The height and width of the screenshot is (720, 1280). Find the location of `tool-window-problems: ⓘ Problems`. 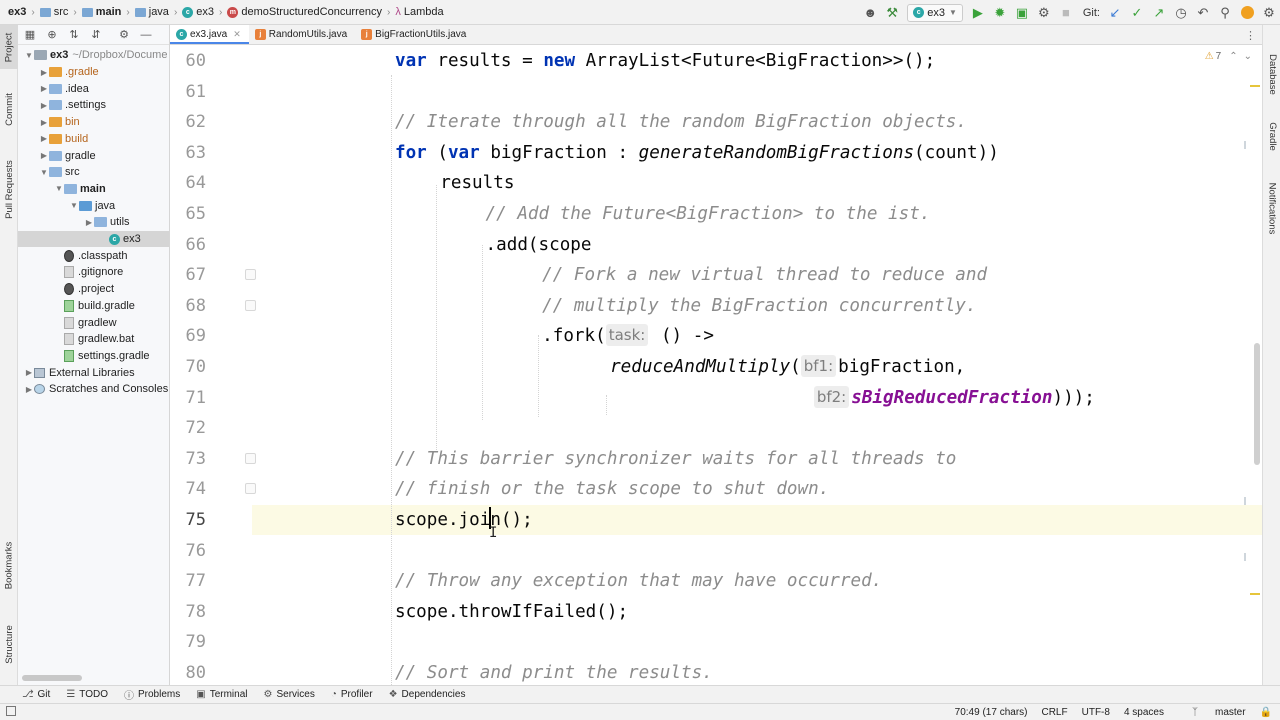

tool-window-problems: ⓘ Problems is located at coordinates (152, 694).